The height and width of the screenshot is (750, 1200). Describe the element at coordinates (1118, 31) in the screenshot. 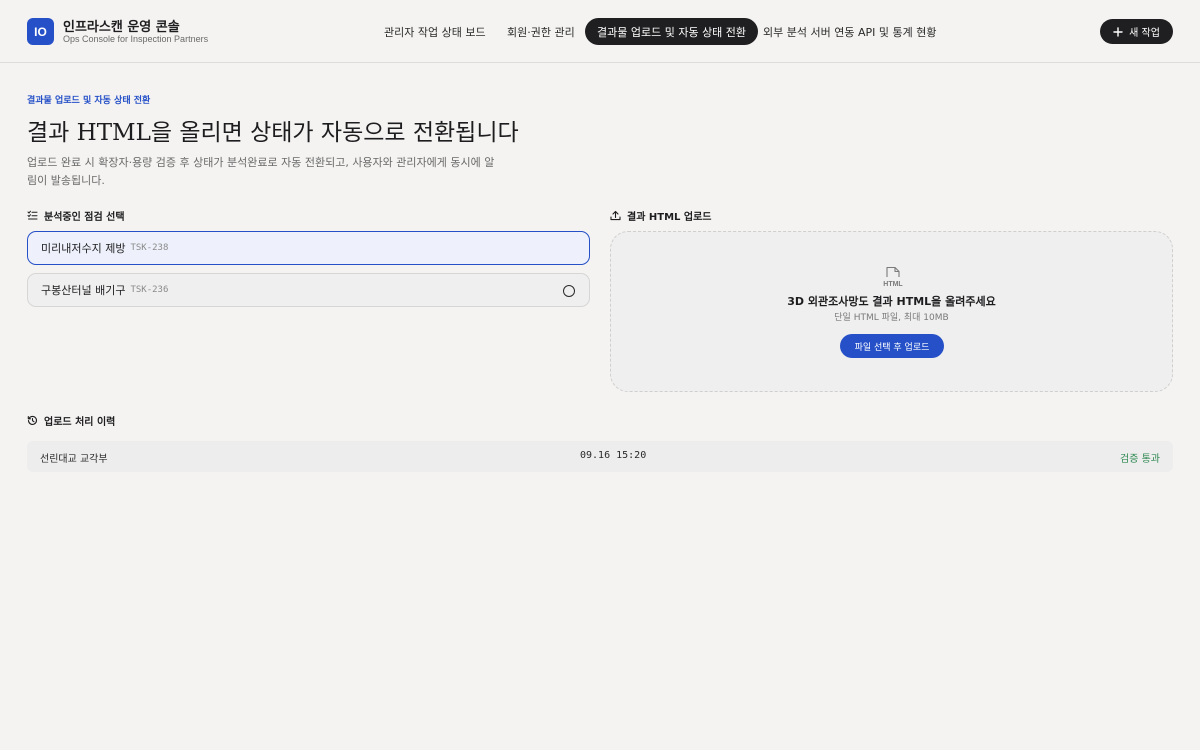

I see `plus-icon` at that location.